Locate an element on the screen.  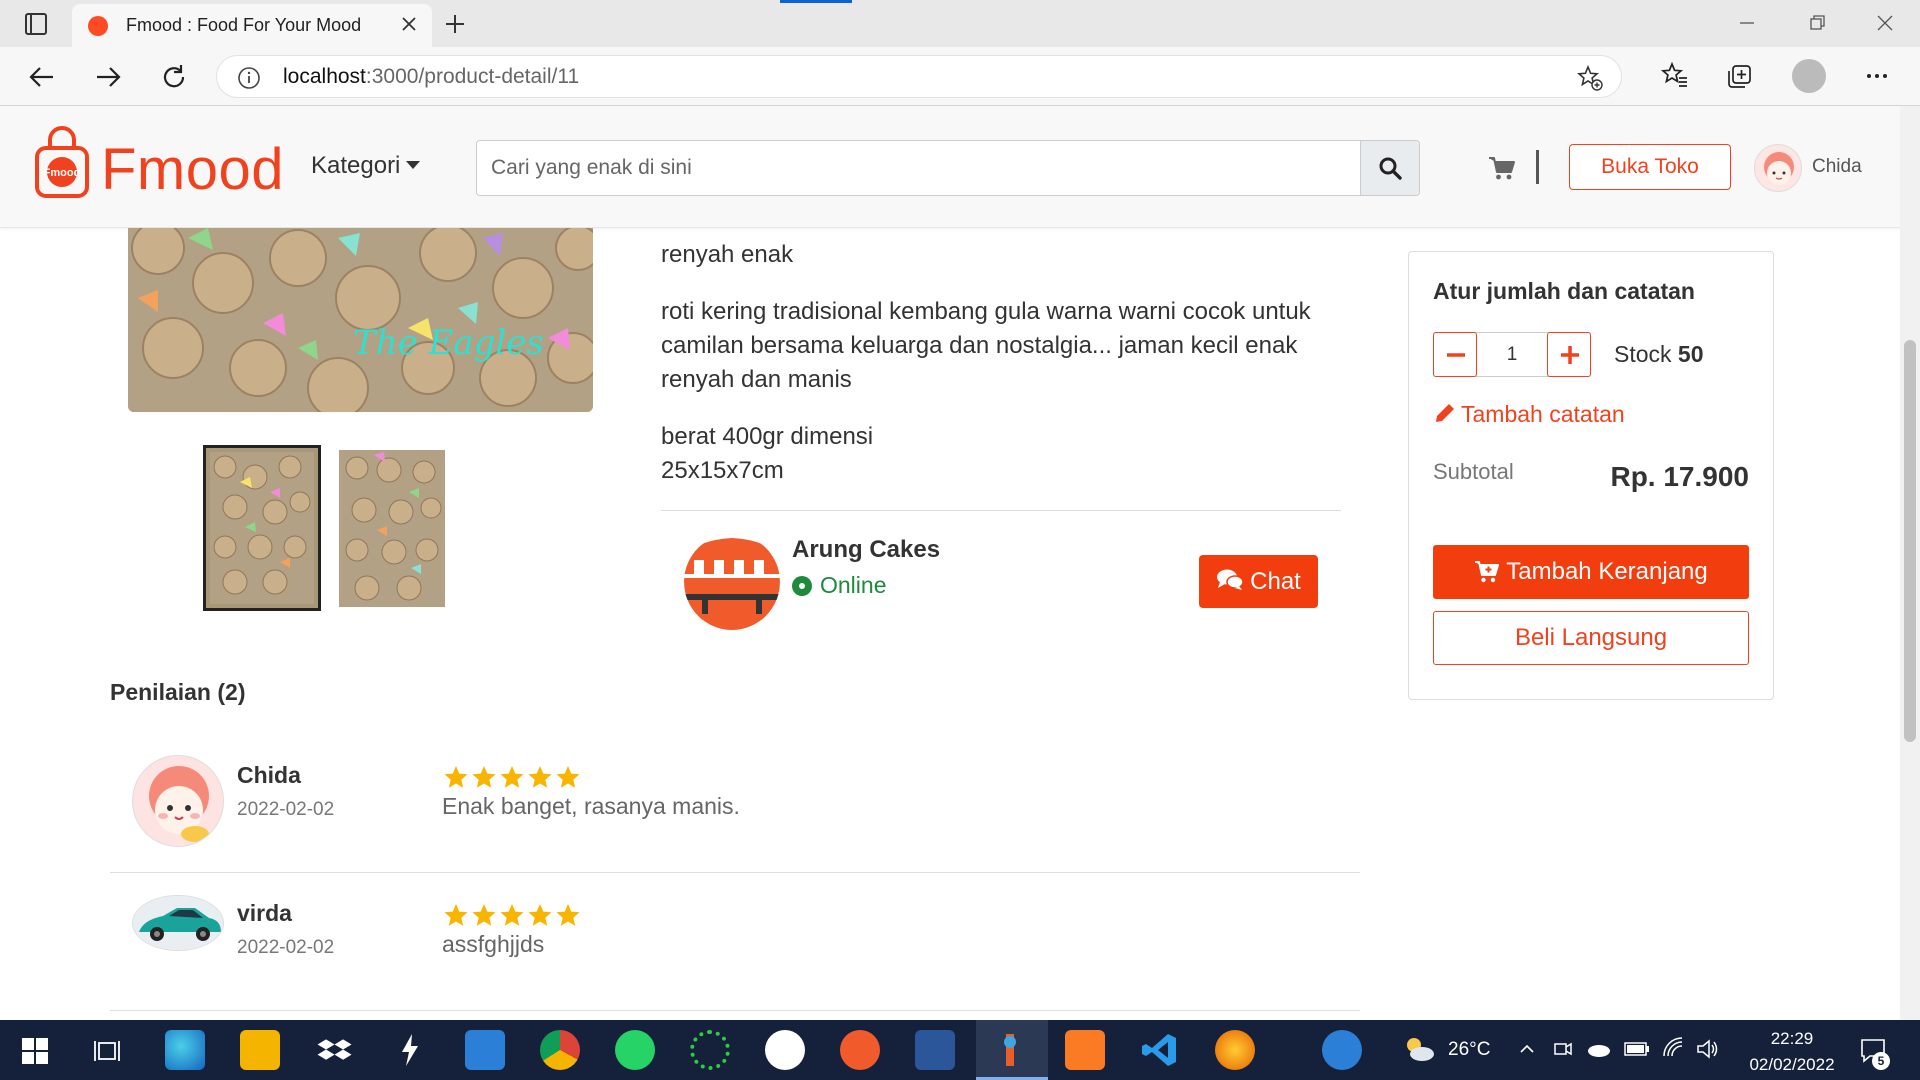
thumbnail-image is located at coordinates (262, 528).